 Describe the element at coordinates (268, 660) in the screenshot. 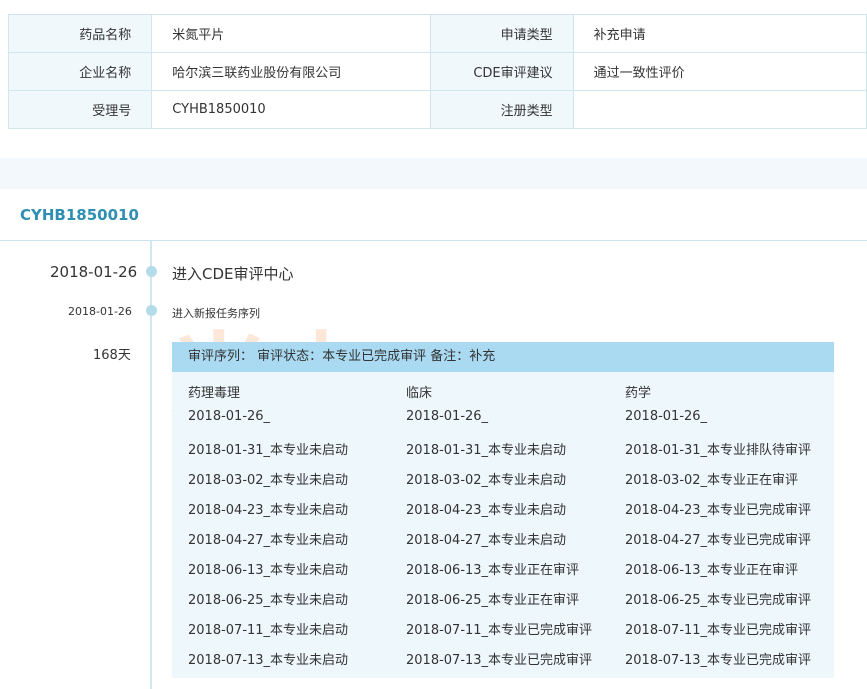

I see `table-cell: 2018-07-13_本专业未启动` at that location.